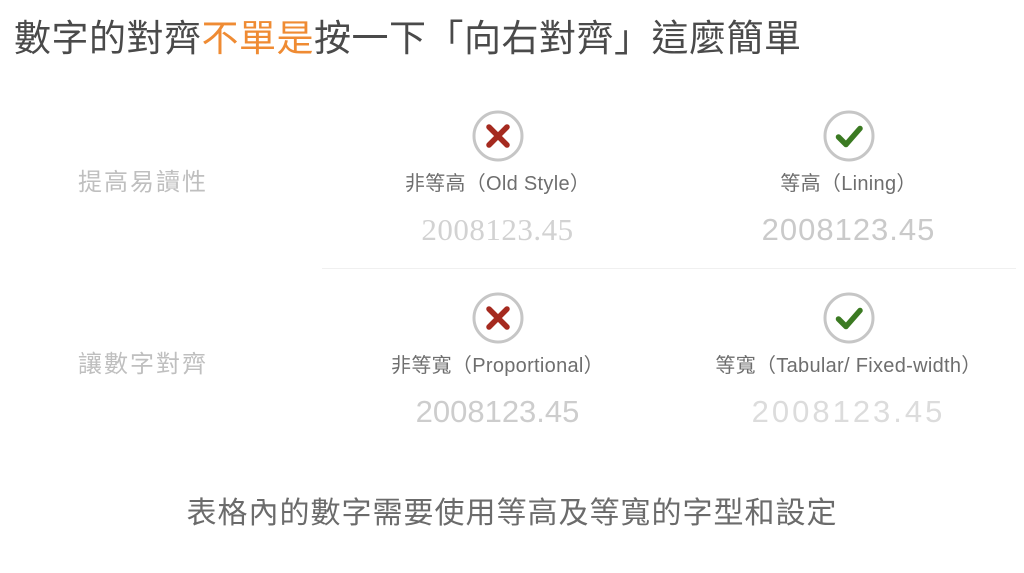 Image resolution: width=1024 pixels, height=573 pixels. What do you see at coordinates (497, 184) in the screenshot?
I see `cell-caption: 非等高（Old Style）` at bounding box center [497, 184].